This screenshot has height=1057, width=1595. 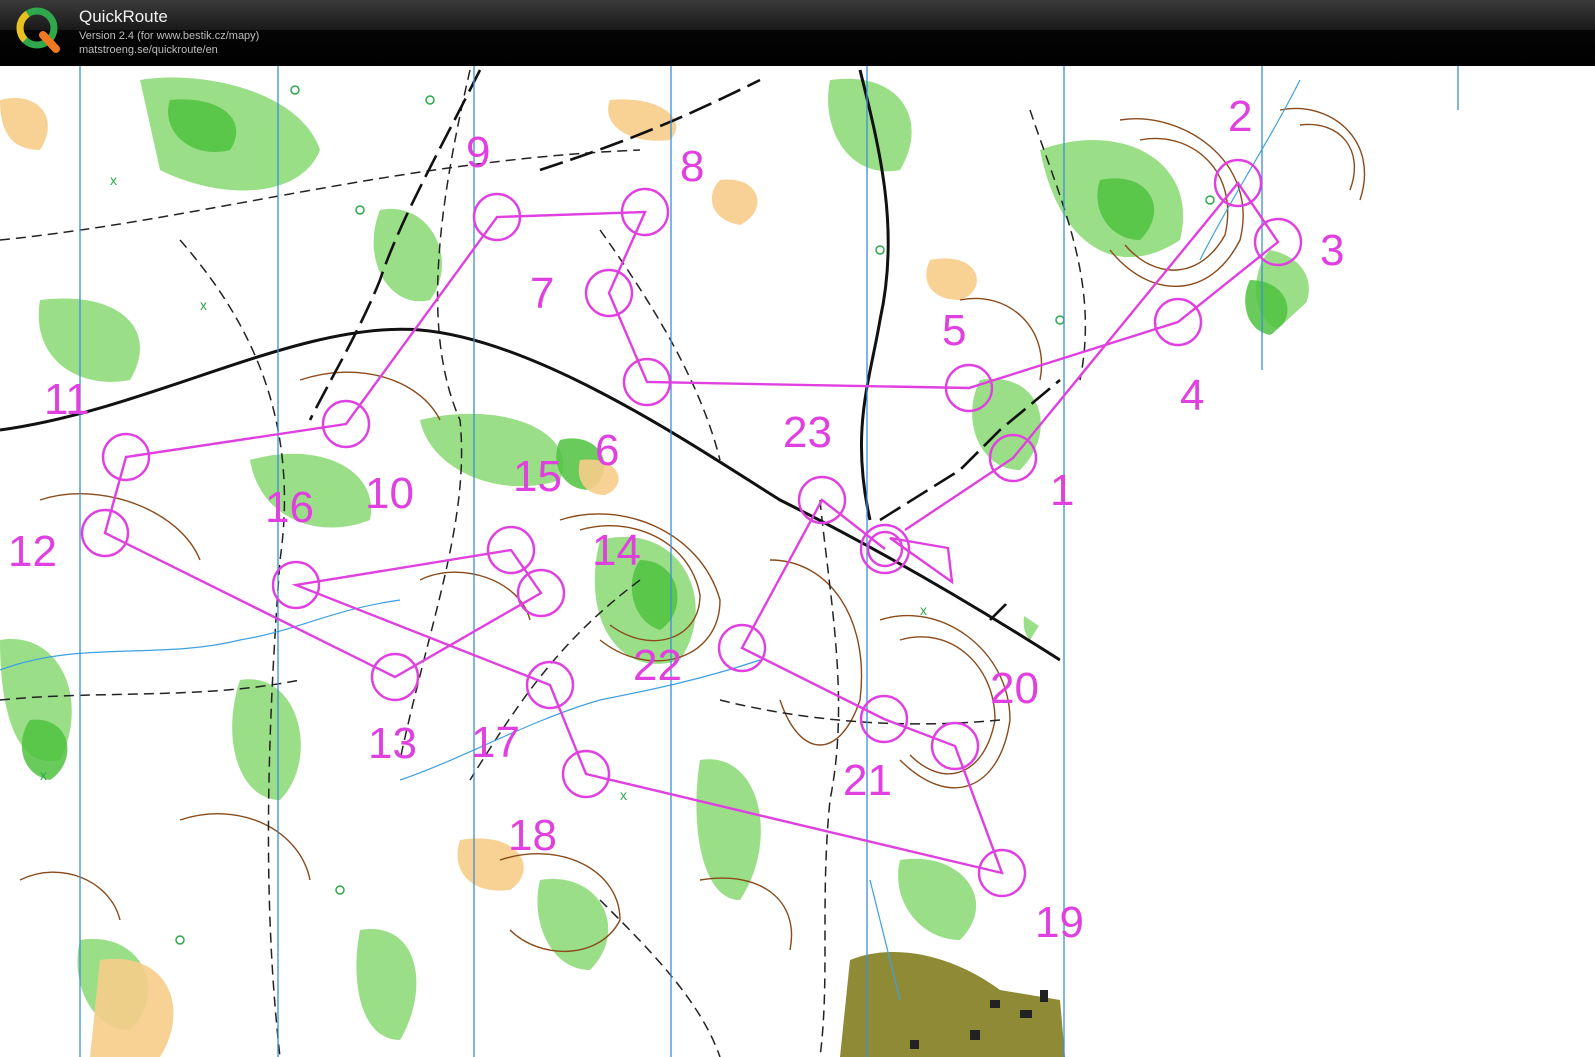 I want to click on app-version: Version 2.4 (for www.bestik.cz/mapy), so click(x=169, y=36).